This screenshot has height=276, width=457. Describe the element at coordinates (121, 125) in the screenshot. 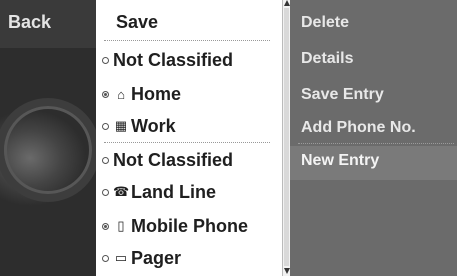

I see `work-icon: ▦` at that location.